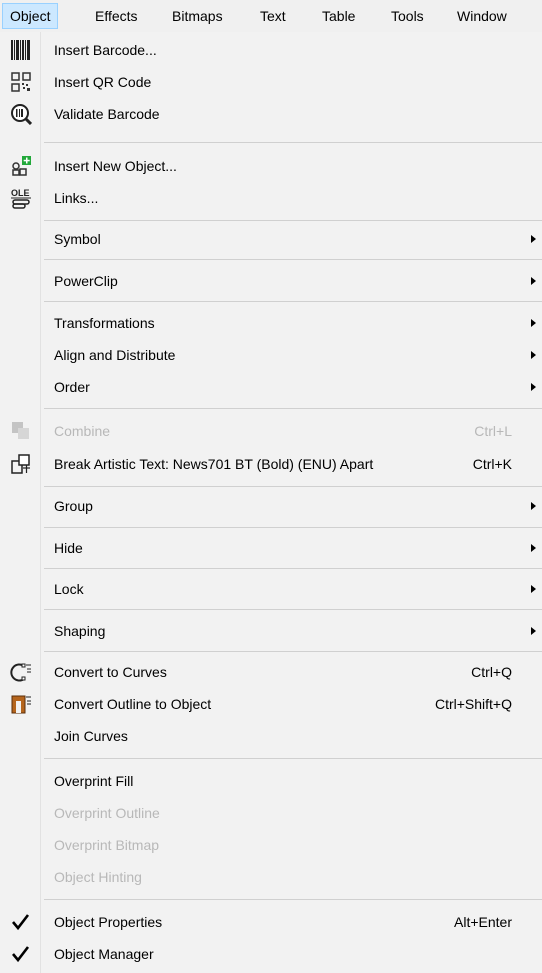 Image resolution: width=542 pixels, height=973 pixels. Describe the element at coordinates (21, 431) in the screenshot. I see `combine-icon` at that location.